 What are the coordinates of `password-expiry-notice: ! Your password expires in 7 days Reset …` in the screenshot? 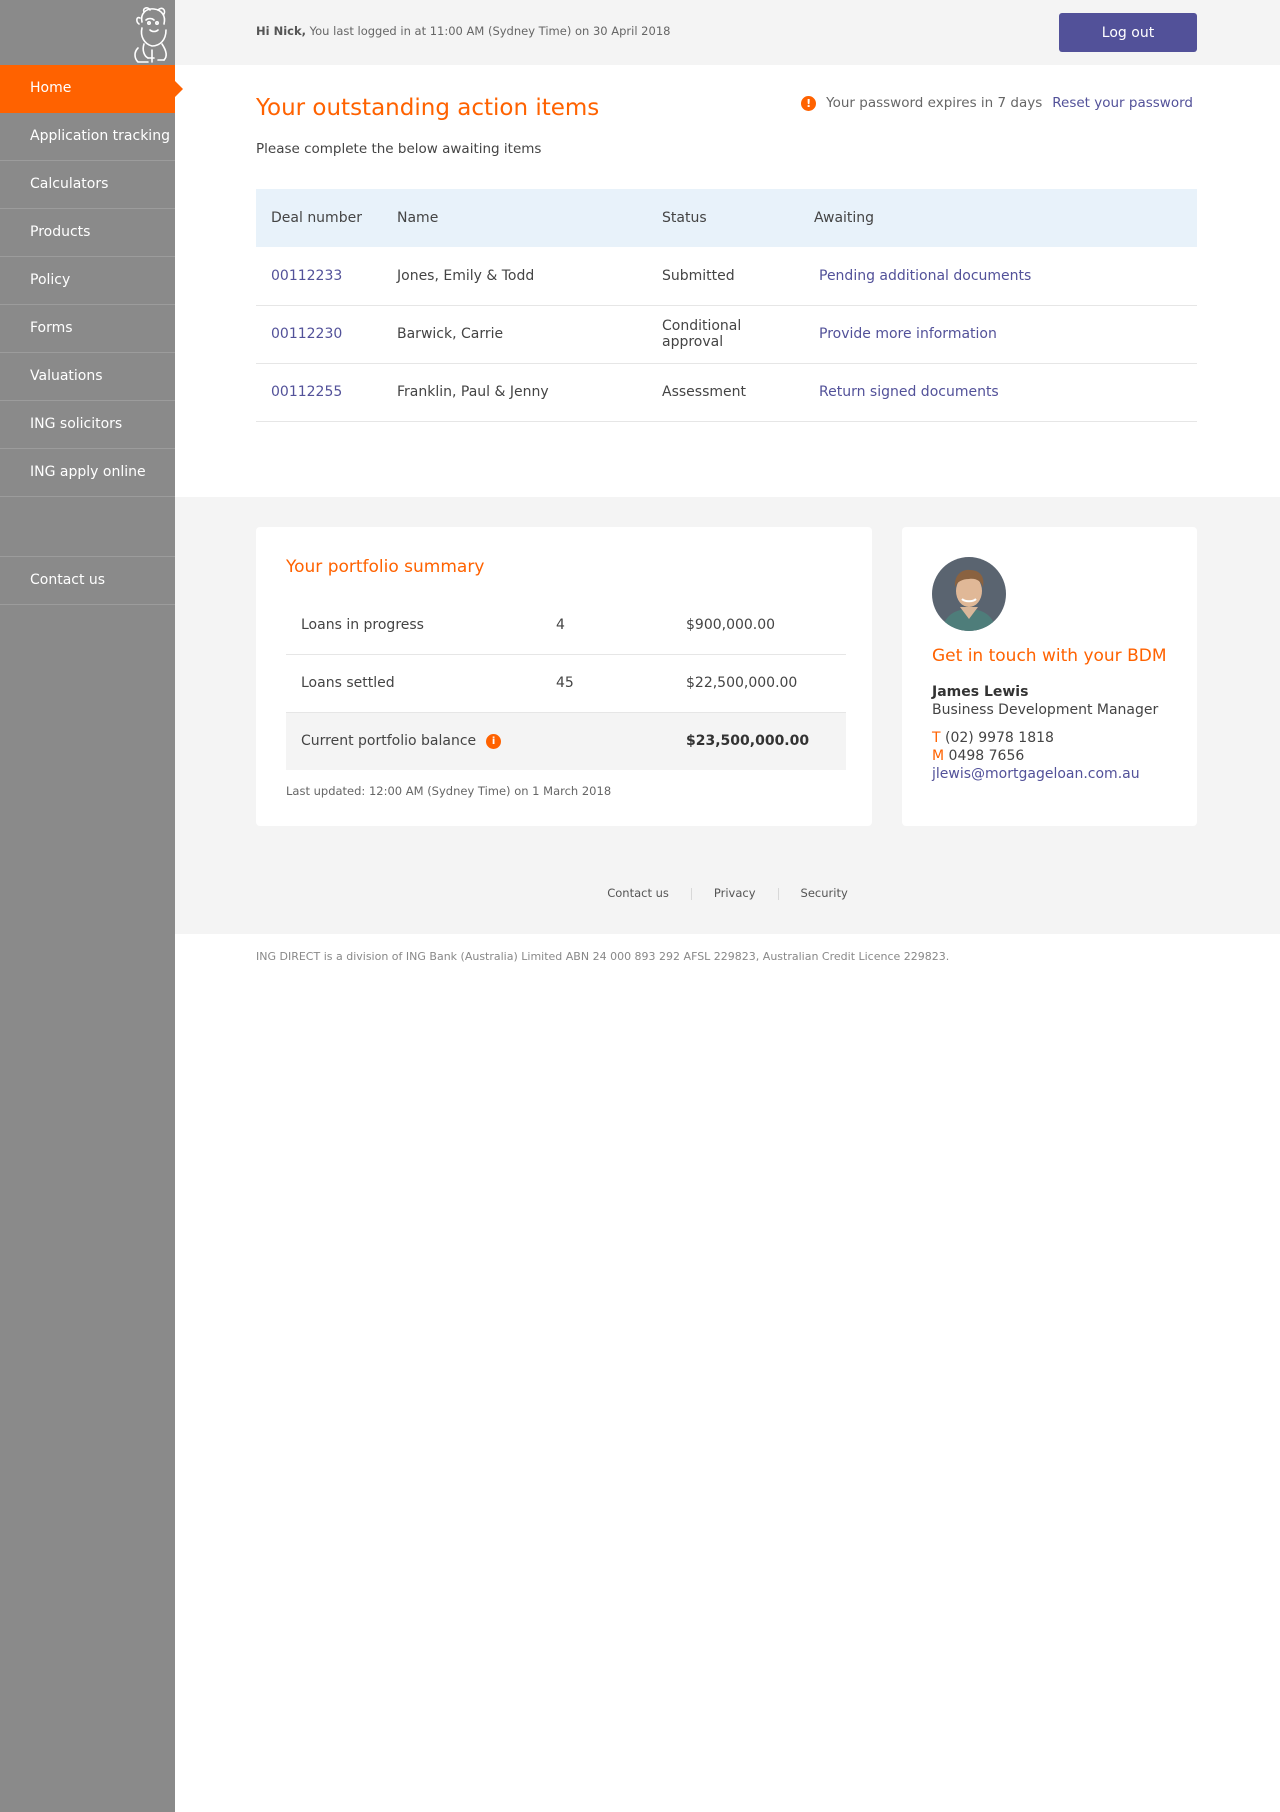 It's located at (997, 103).